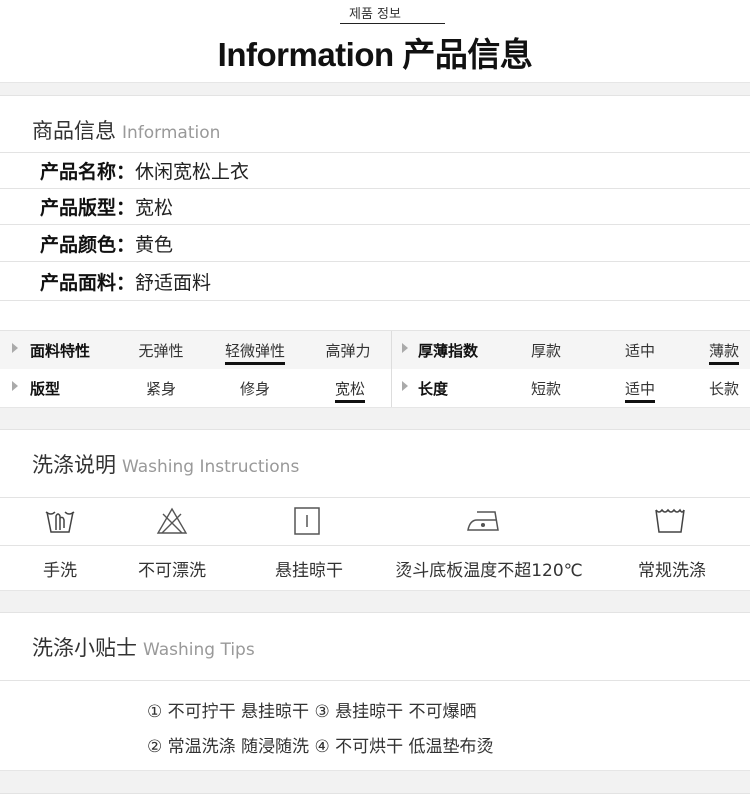 The width and height of the screenshot is (750, 794). What do you see at coordinates (173, 282) in the screenshot?
I see `row-value: 舒适面料` at bounding box center [173, 282].